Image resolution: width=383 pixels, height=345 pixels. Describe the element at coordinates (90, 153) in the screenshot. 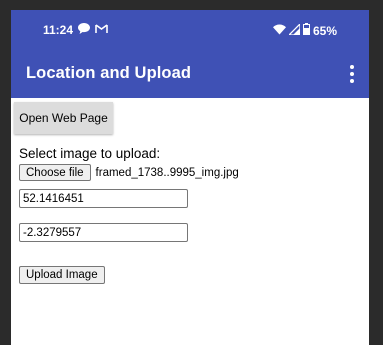

I see `select-image-label: Select image to upload:` at that location.